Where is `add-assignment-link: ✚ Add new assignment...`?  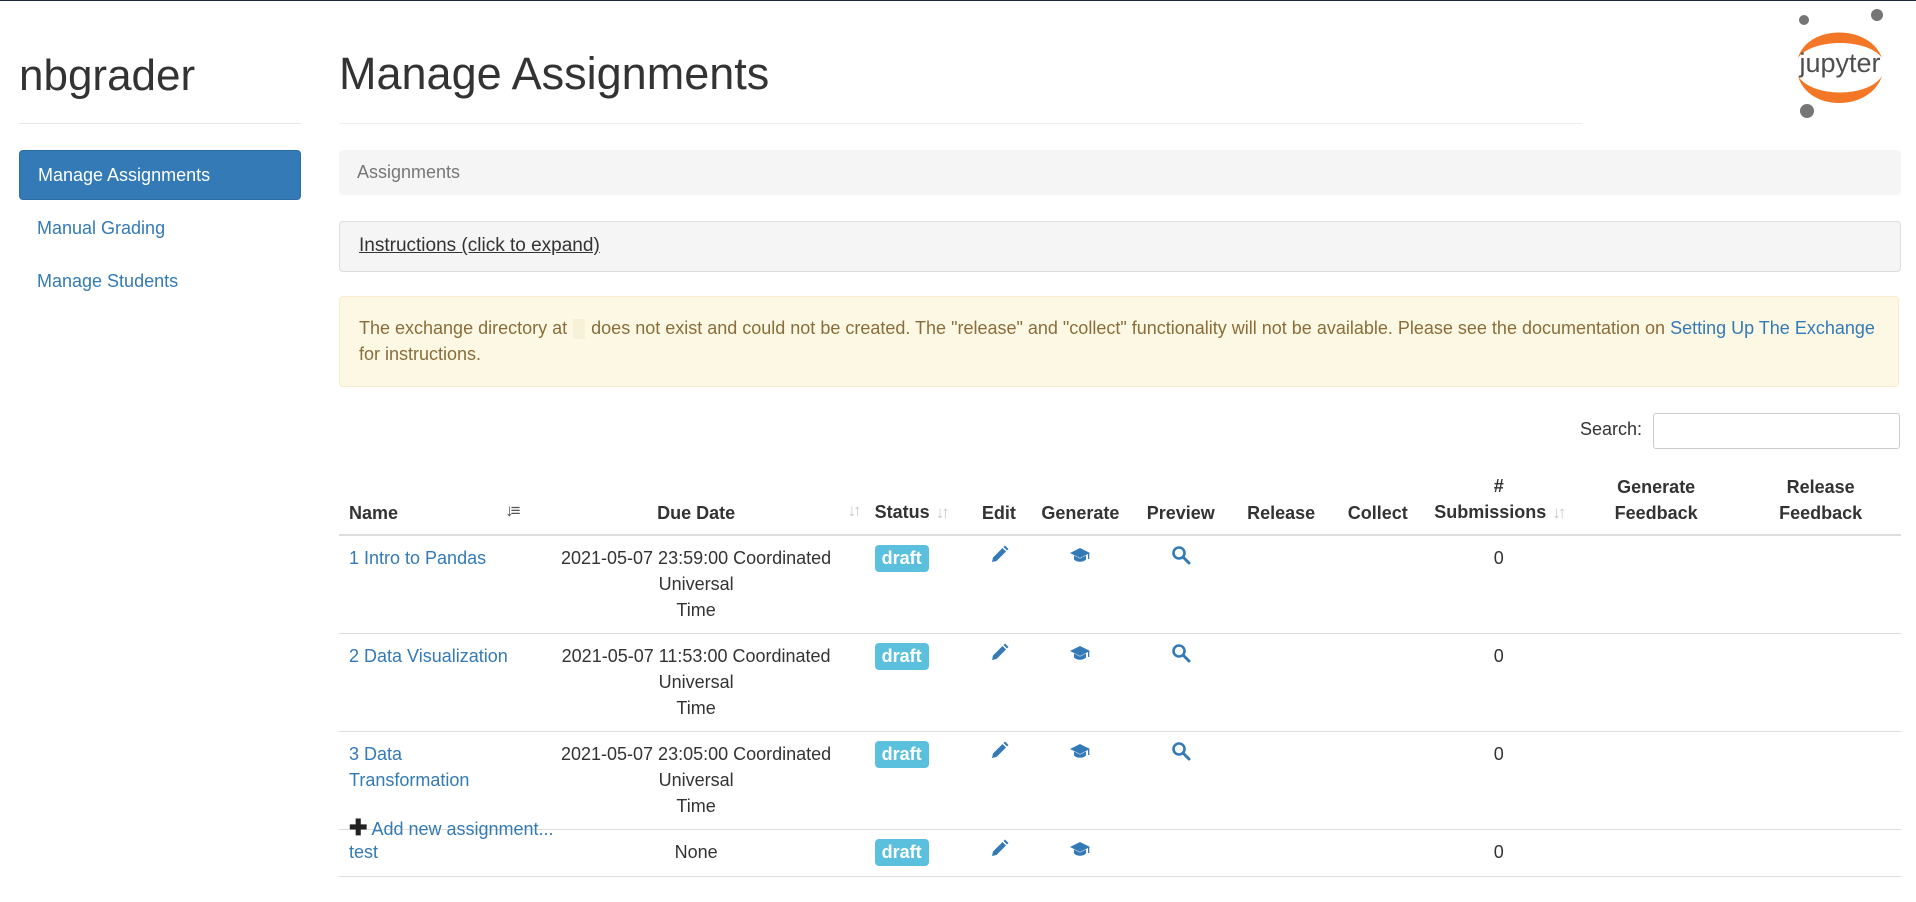
add-assignment-link: ✚ Add new assignment... is located at coordinates (451, 828).